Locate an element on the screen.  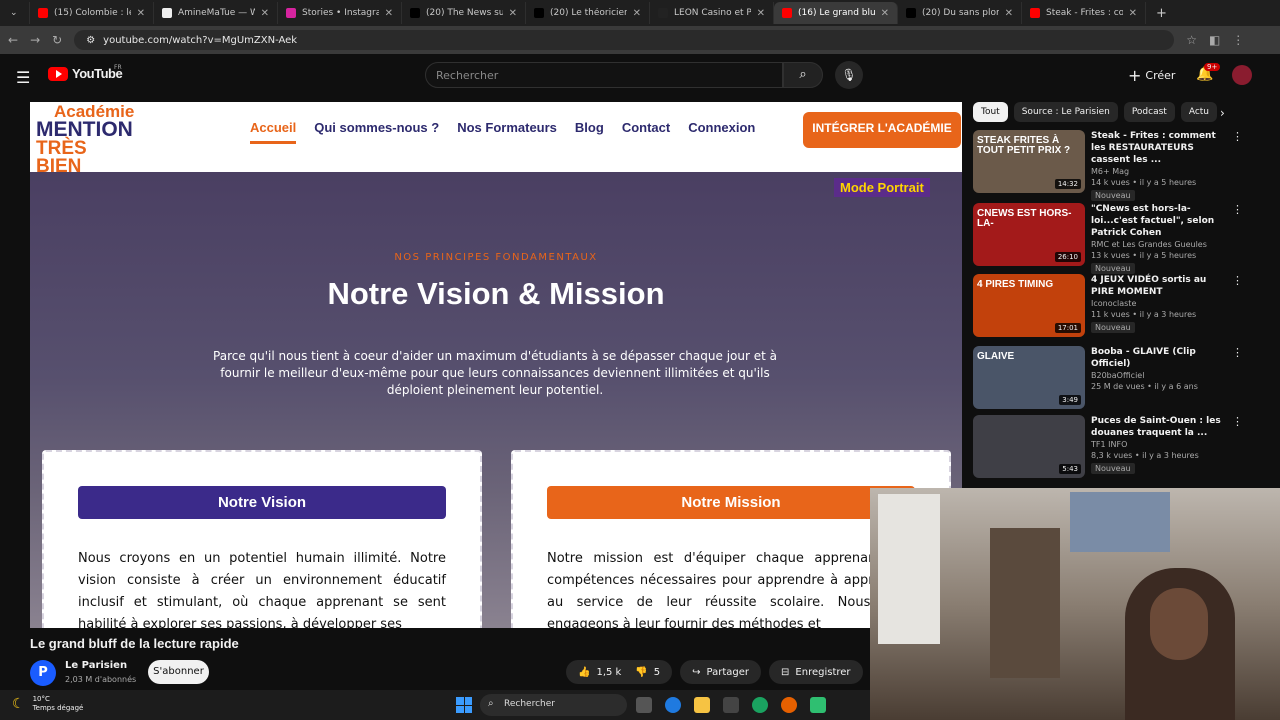
forward-icon: → is located at coordinates (35, 40).